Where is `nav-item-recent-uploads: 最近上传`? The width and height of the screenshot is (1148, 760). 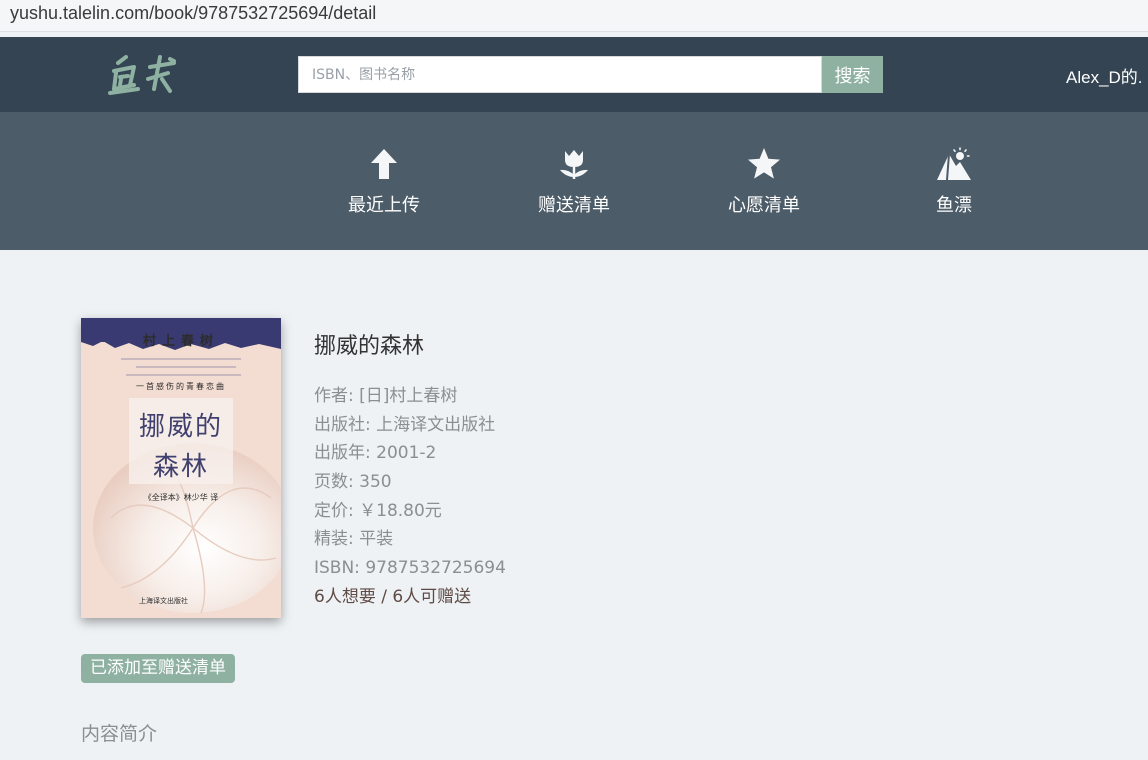 nav-item-recent-uploads: 最近上传 is located at coordinates (384, 181).